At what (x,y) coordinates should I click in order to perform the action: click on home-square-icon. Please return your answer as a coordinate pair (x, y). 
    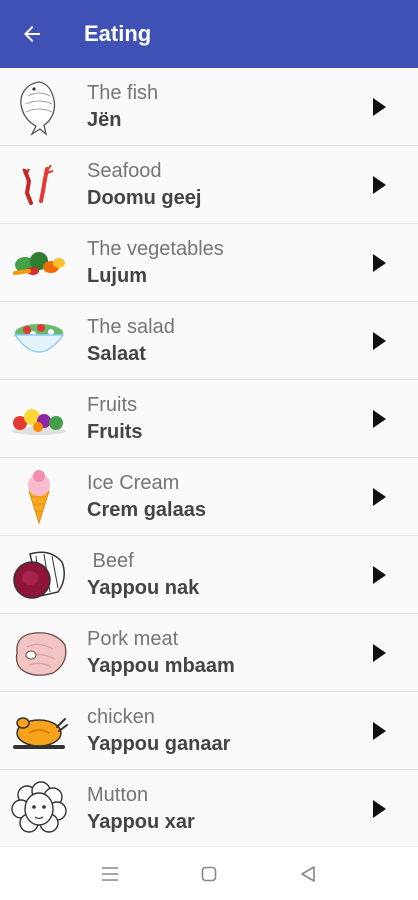
    Looking at the image, I should click on (209, 873).